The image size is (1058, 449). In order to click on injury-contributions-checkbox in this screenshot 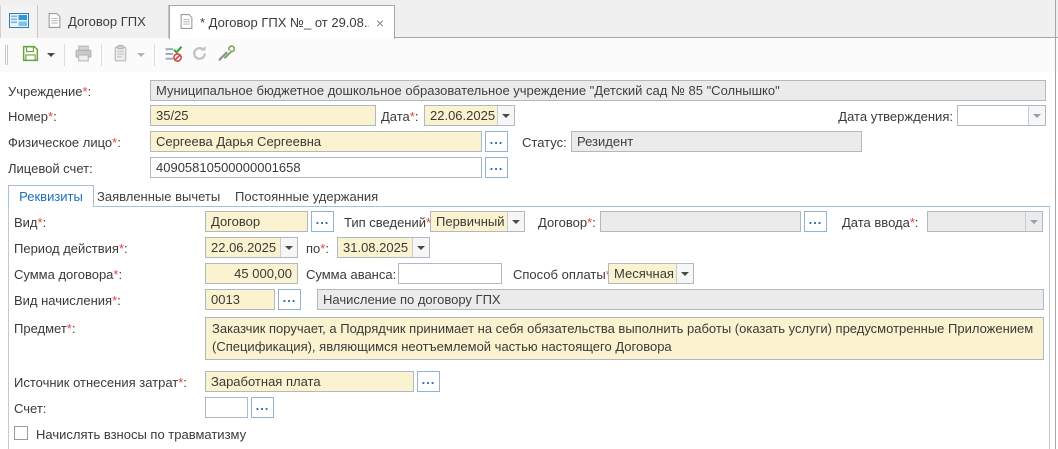, I will do `click(21, 433)`.